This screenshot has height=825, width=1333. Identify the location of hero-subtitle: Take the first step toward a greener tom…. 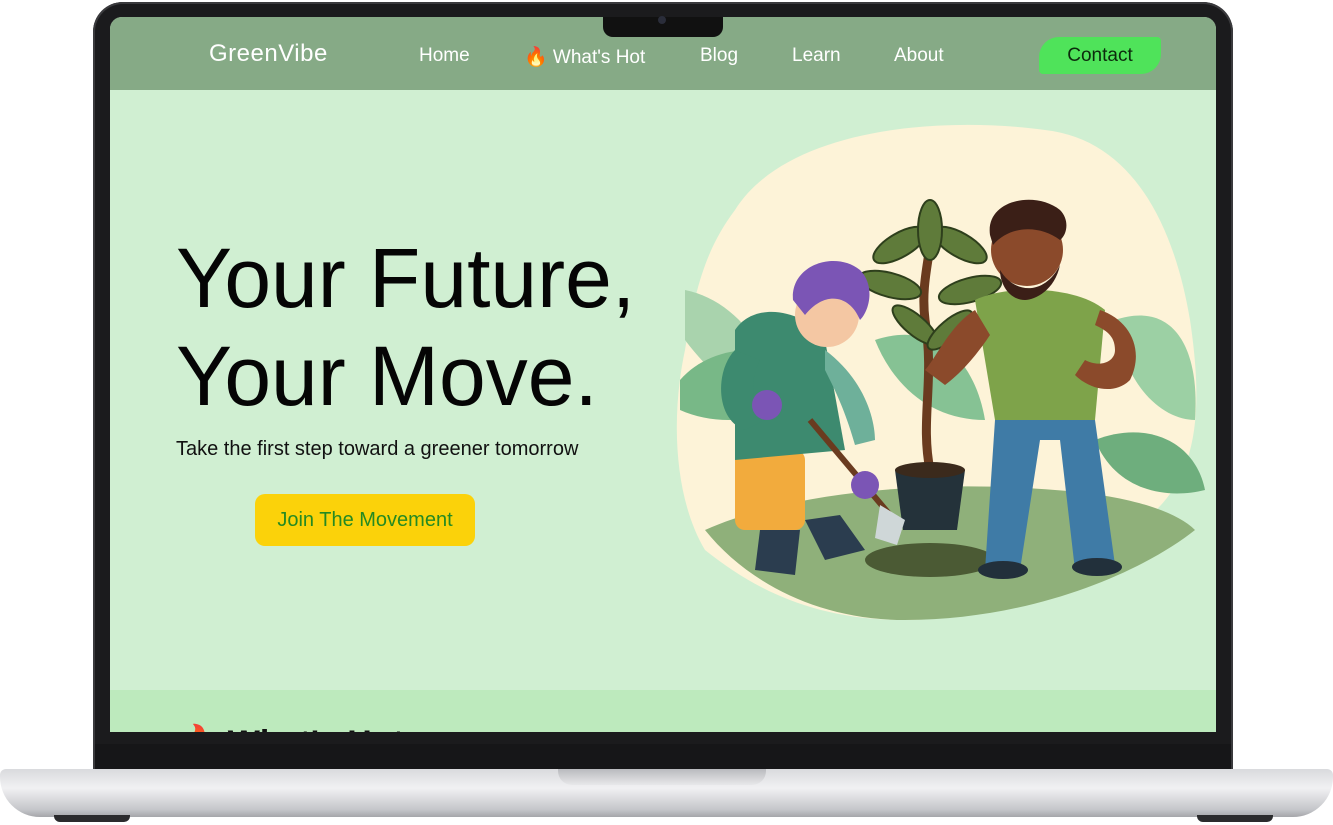
(377, 449).